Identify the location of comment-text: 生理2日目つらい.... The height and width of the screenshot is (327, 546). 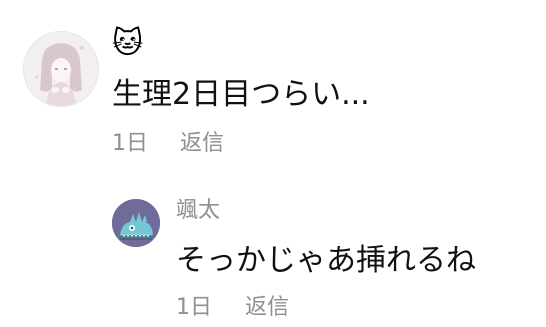
(241, 94).